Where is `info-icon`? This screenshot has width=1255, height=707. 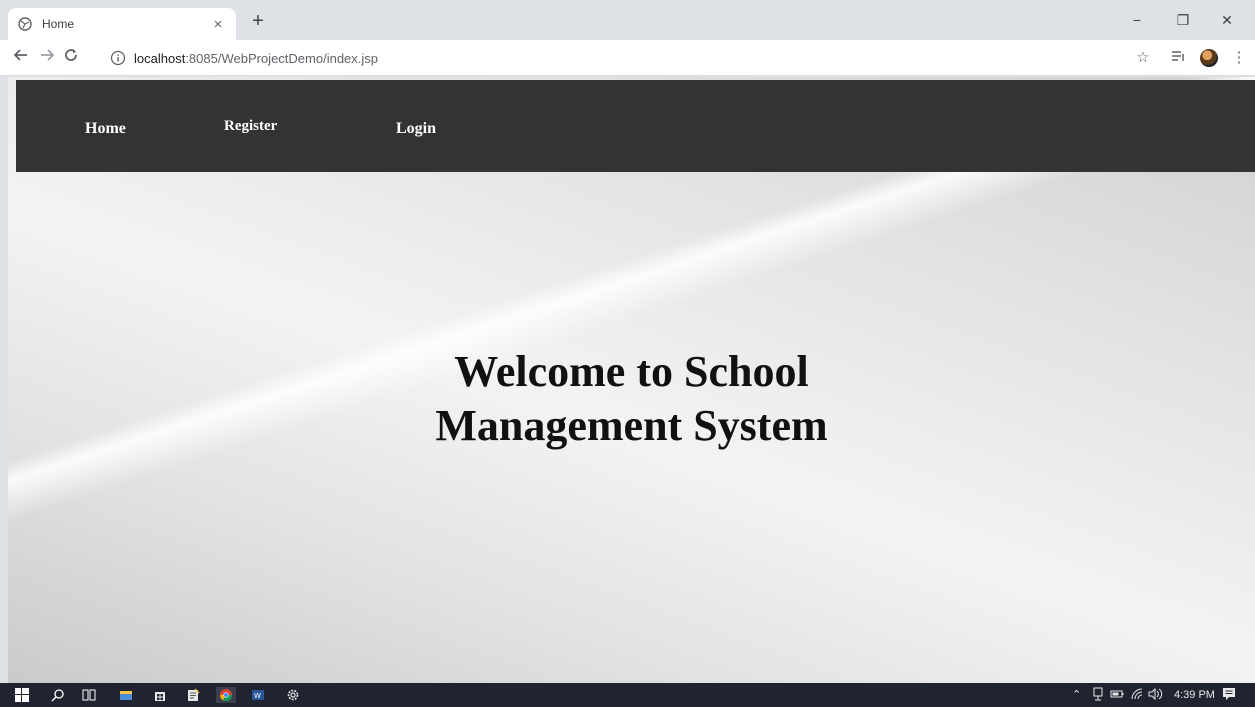 info-icon is located at coordinates (118, 58).